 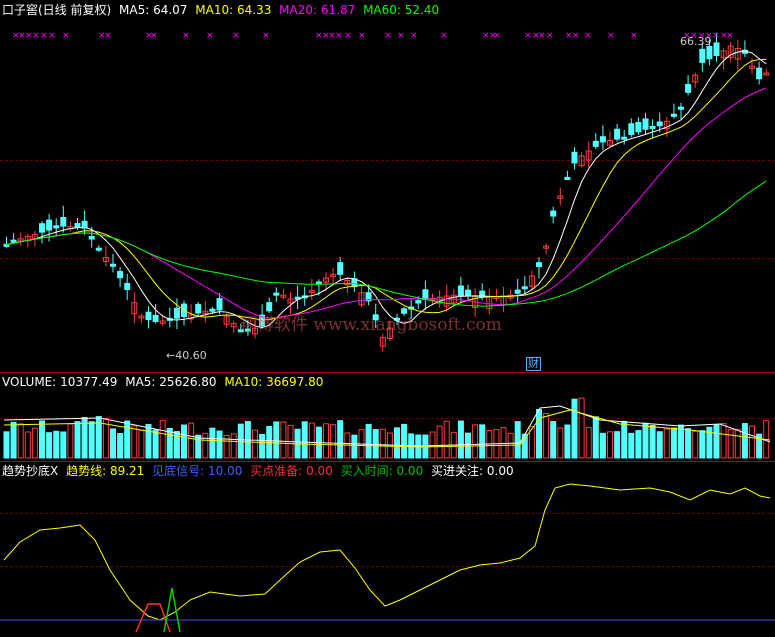 What do you see at coordinates (696, 41) in the screenshot?
I see `high-price-marker: 66.39` at bounding box center [696, 41].